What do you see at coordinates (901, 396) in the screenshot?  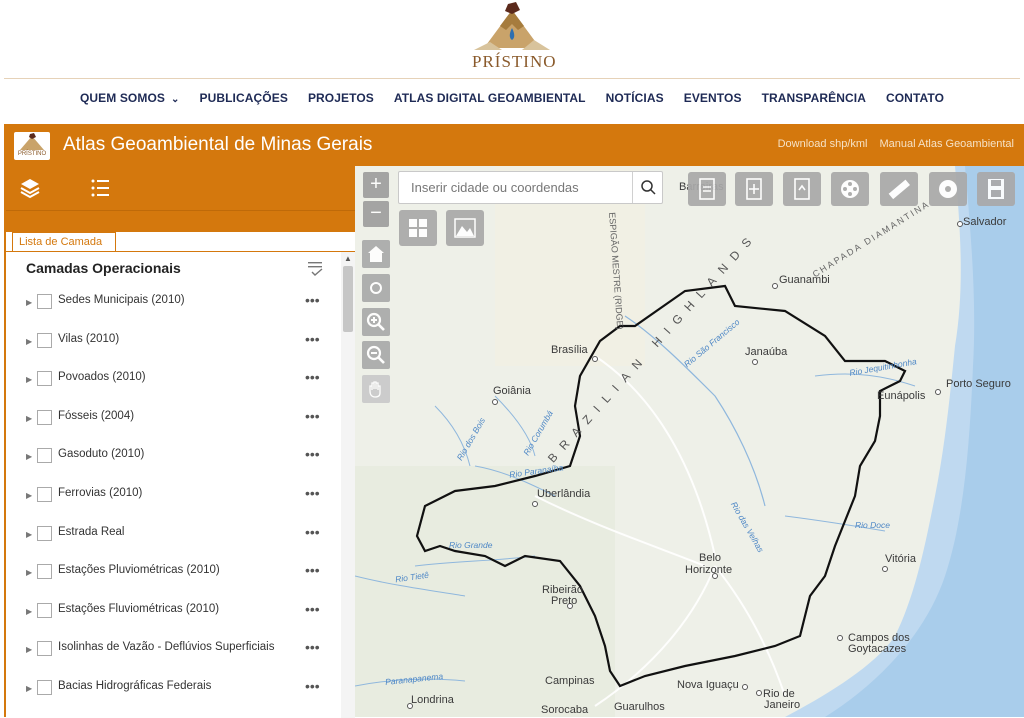 I see `place-label: Eunápolis` at bounding box center [901, 396].